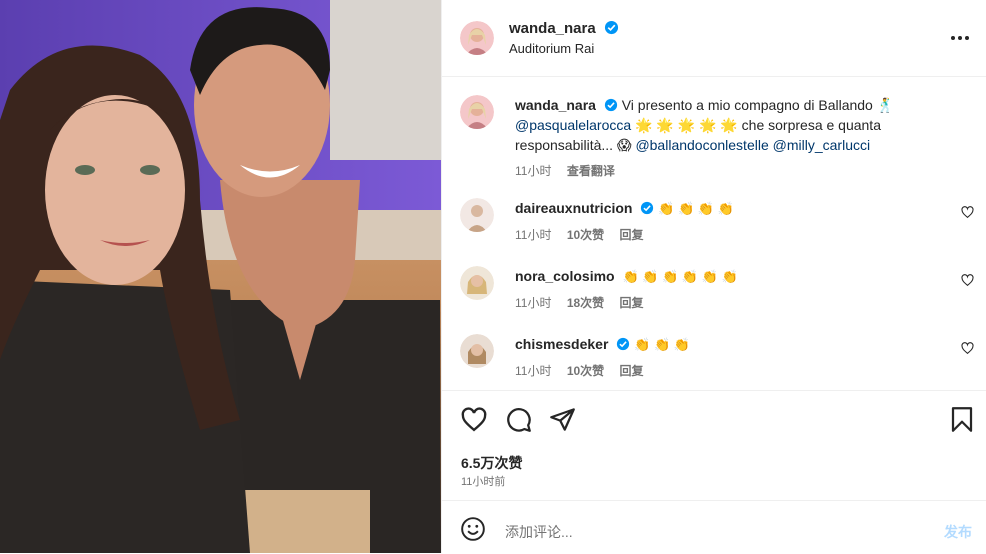 The width and height of the screenshot is (986, 554). I want to click on comment-likes: 18次赞, so click(585, 303).